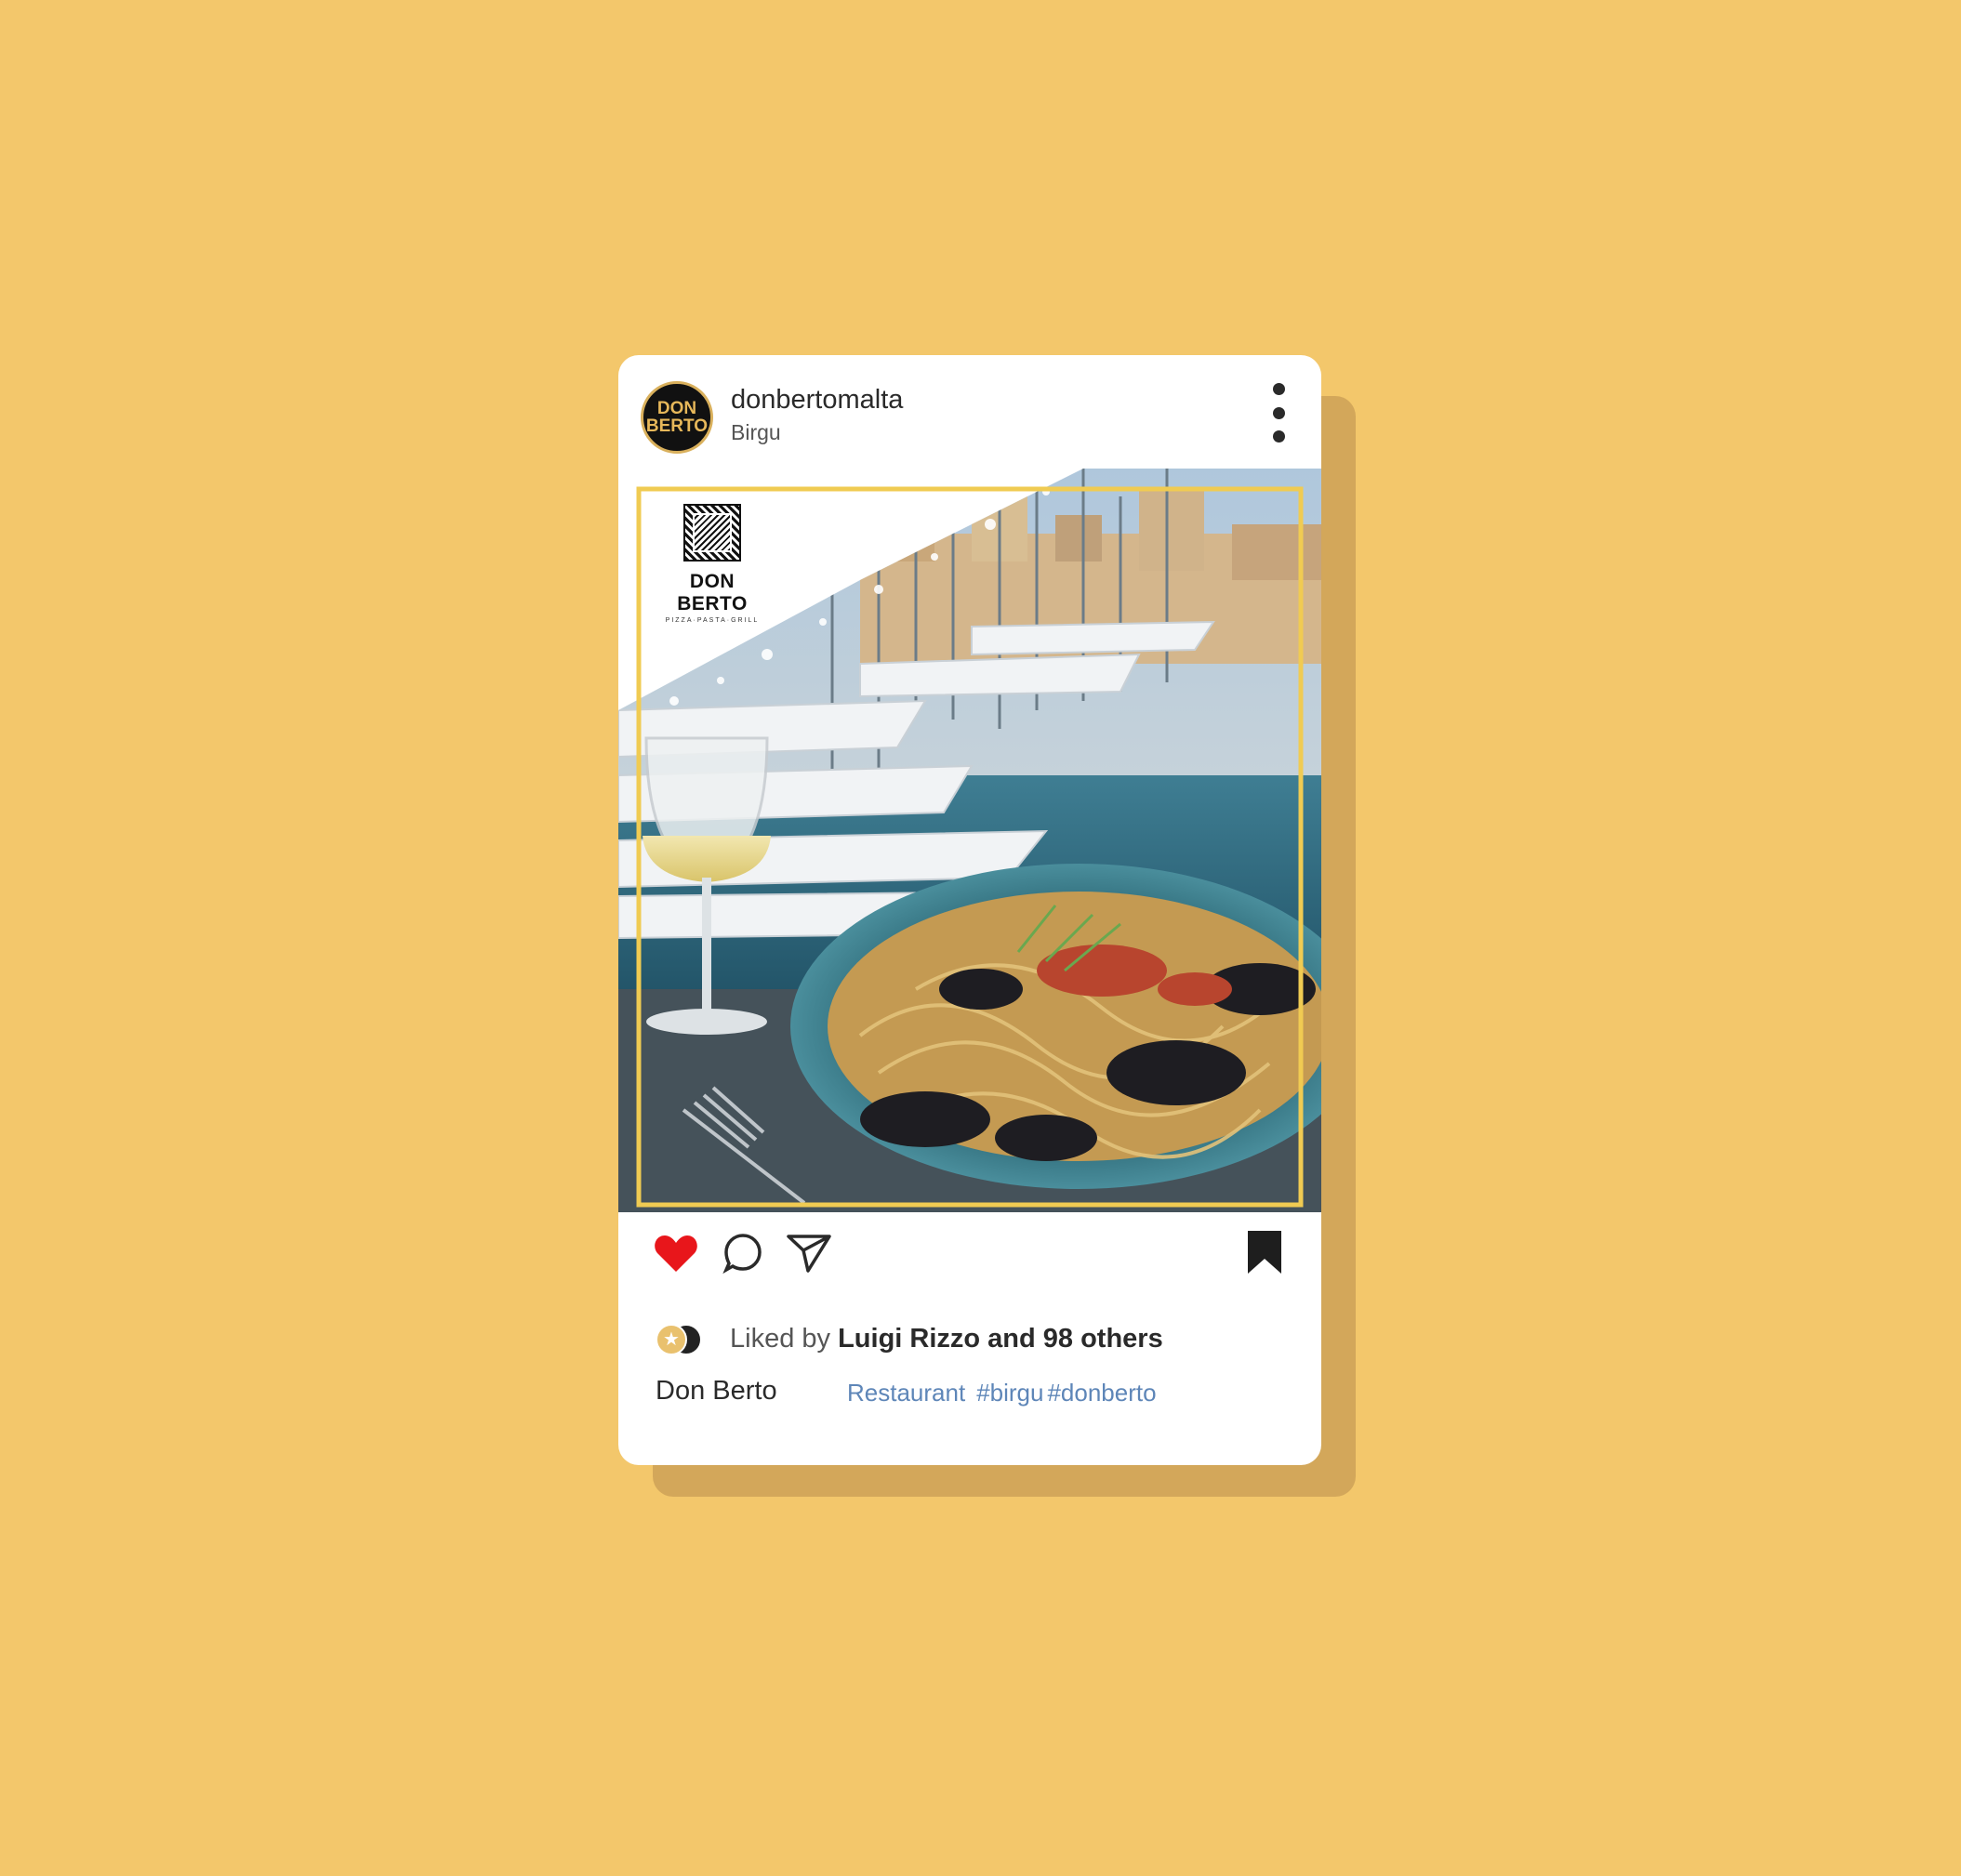 This screenshot has height=1876, width=1961. Describe the element at coordinates (684, 1339) in the screenshot. I see `liker-avatars: ★` at that location.